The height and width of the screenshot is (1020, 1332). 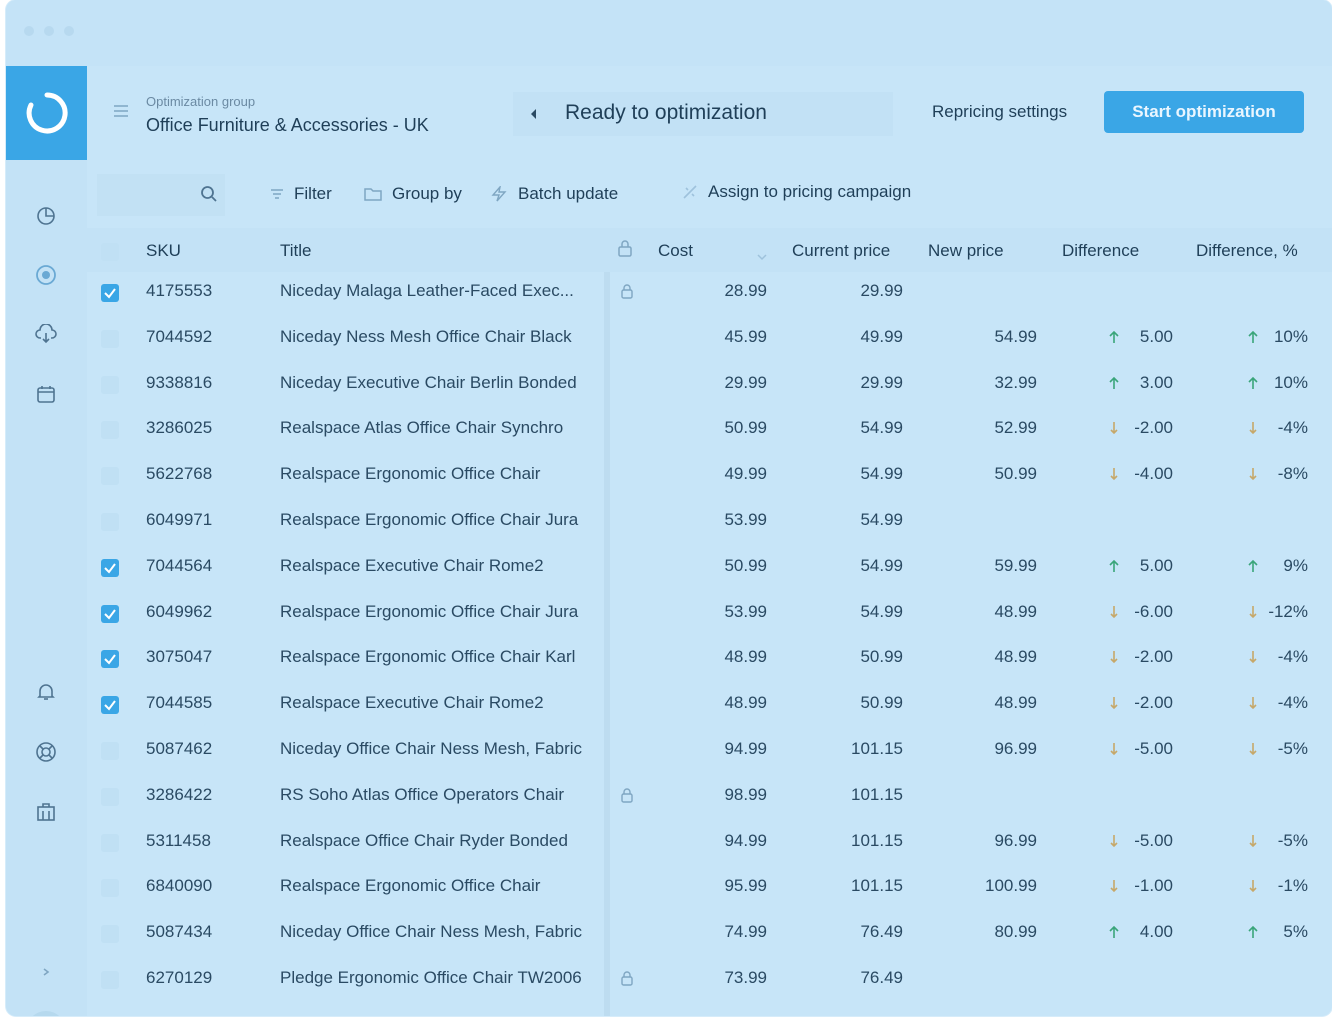 I want to click on col-new-price: New price, so click(x=966, y=251).